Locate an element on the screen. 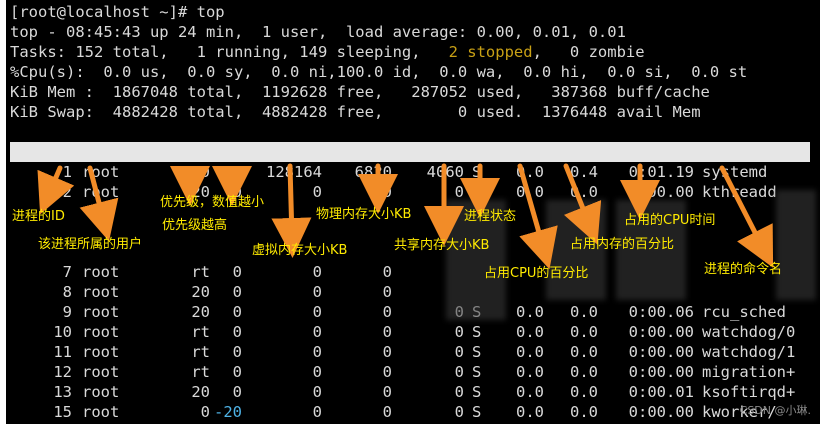  annotation-virt: 虚拟内存大小KB is located at coordinates (300, 250).